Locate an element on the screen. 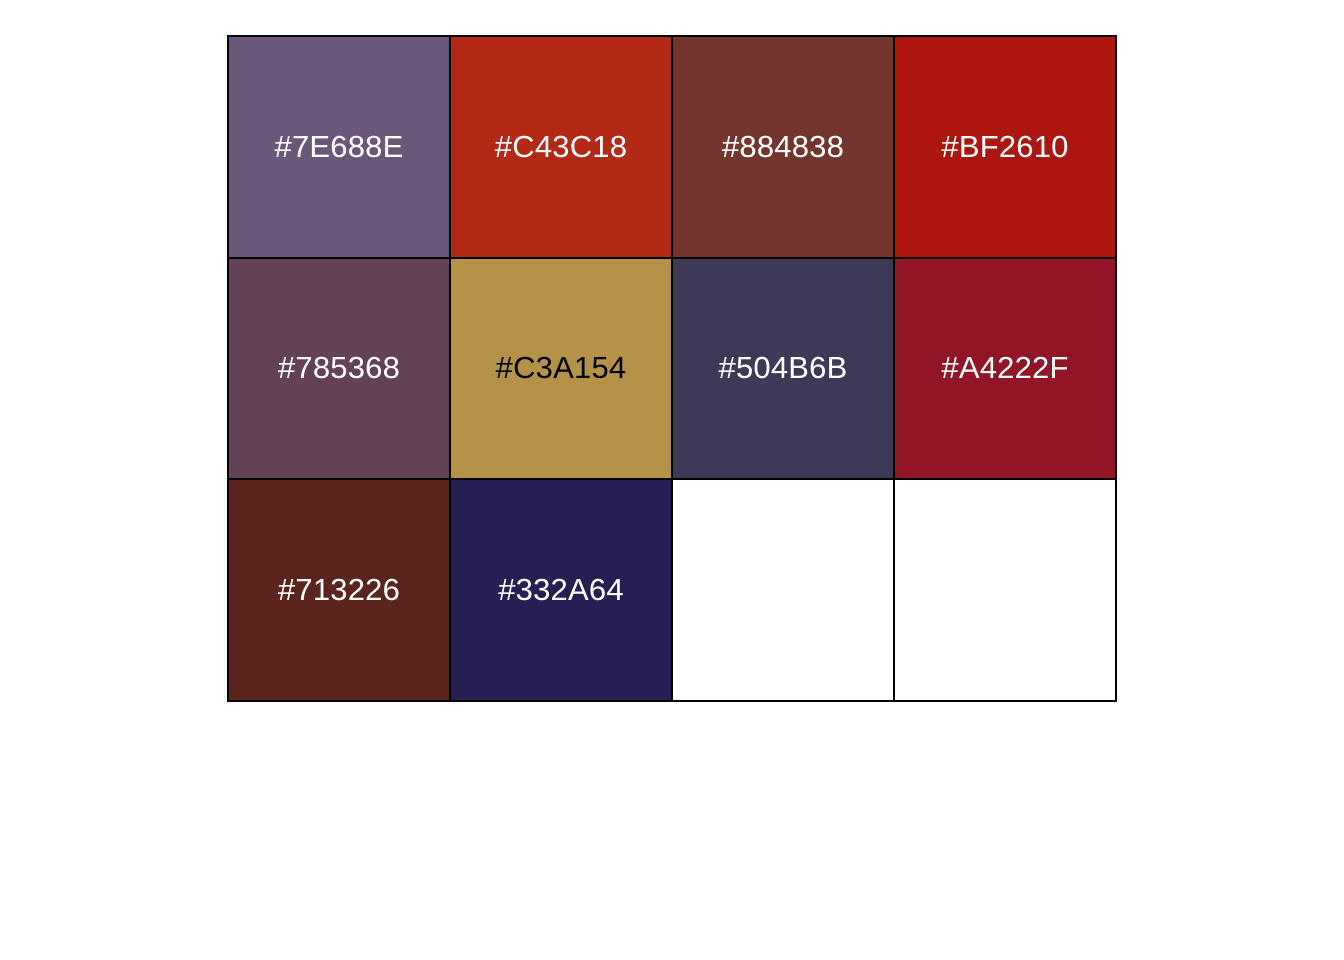 The height and width of the screenshot is (960, 1344). color-swatch: #785368 is located at coordinates (339, 368).